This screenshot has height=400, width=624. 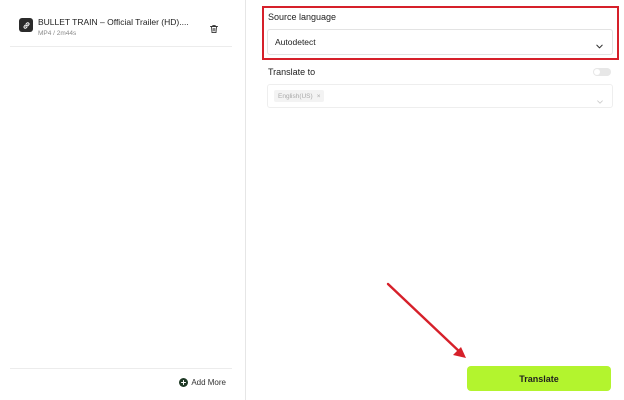 I want to click on translate-to-label: Translate to, so click(x=292, y=72).